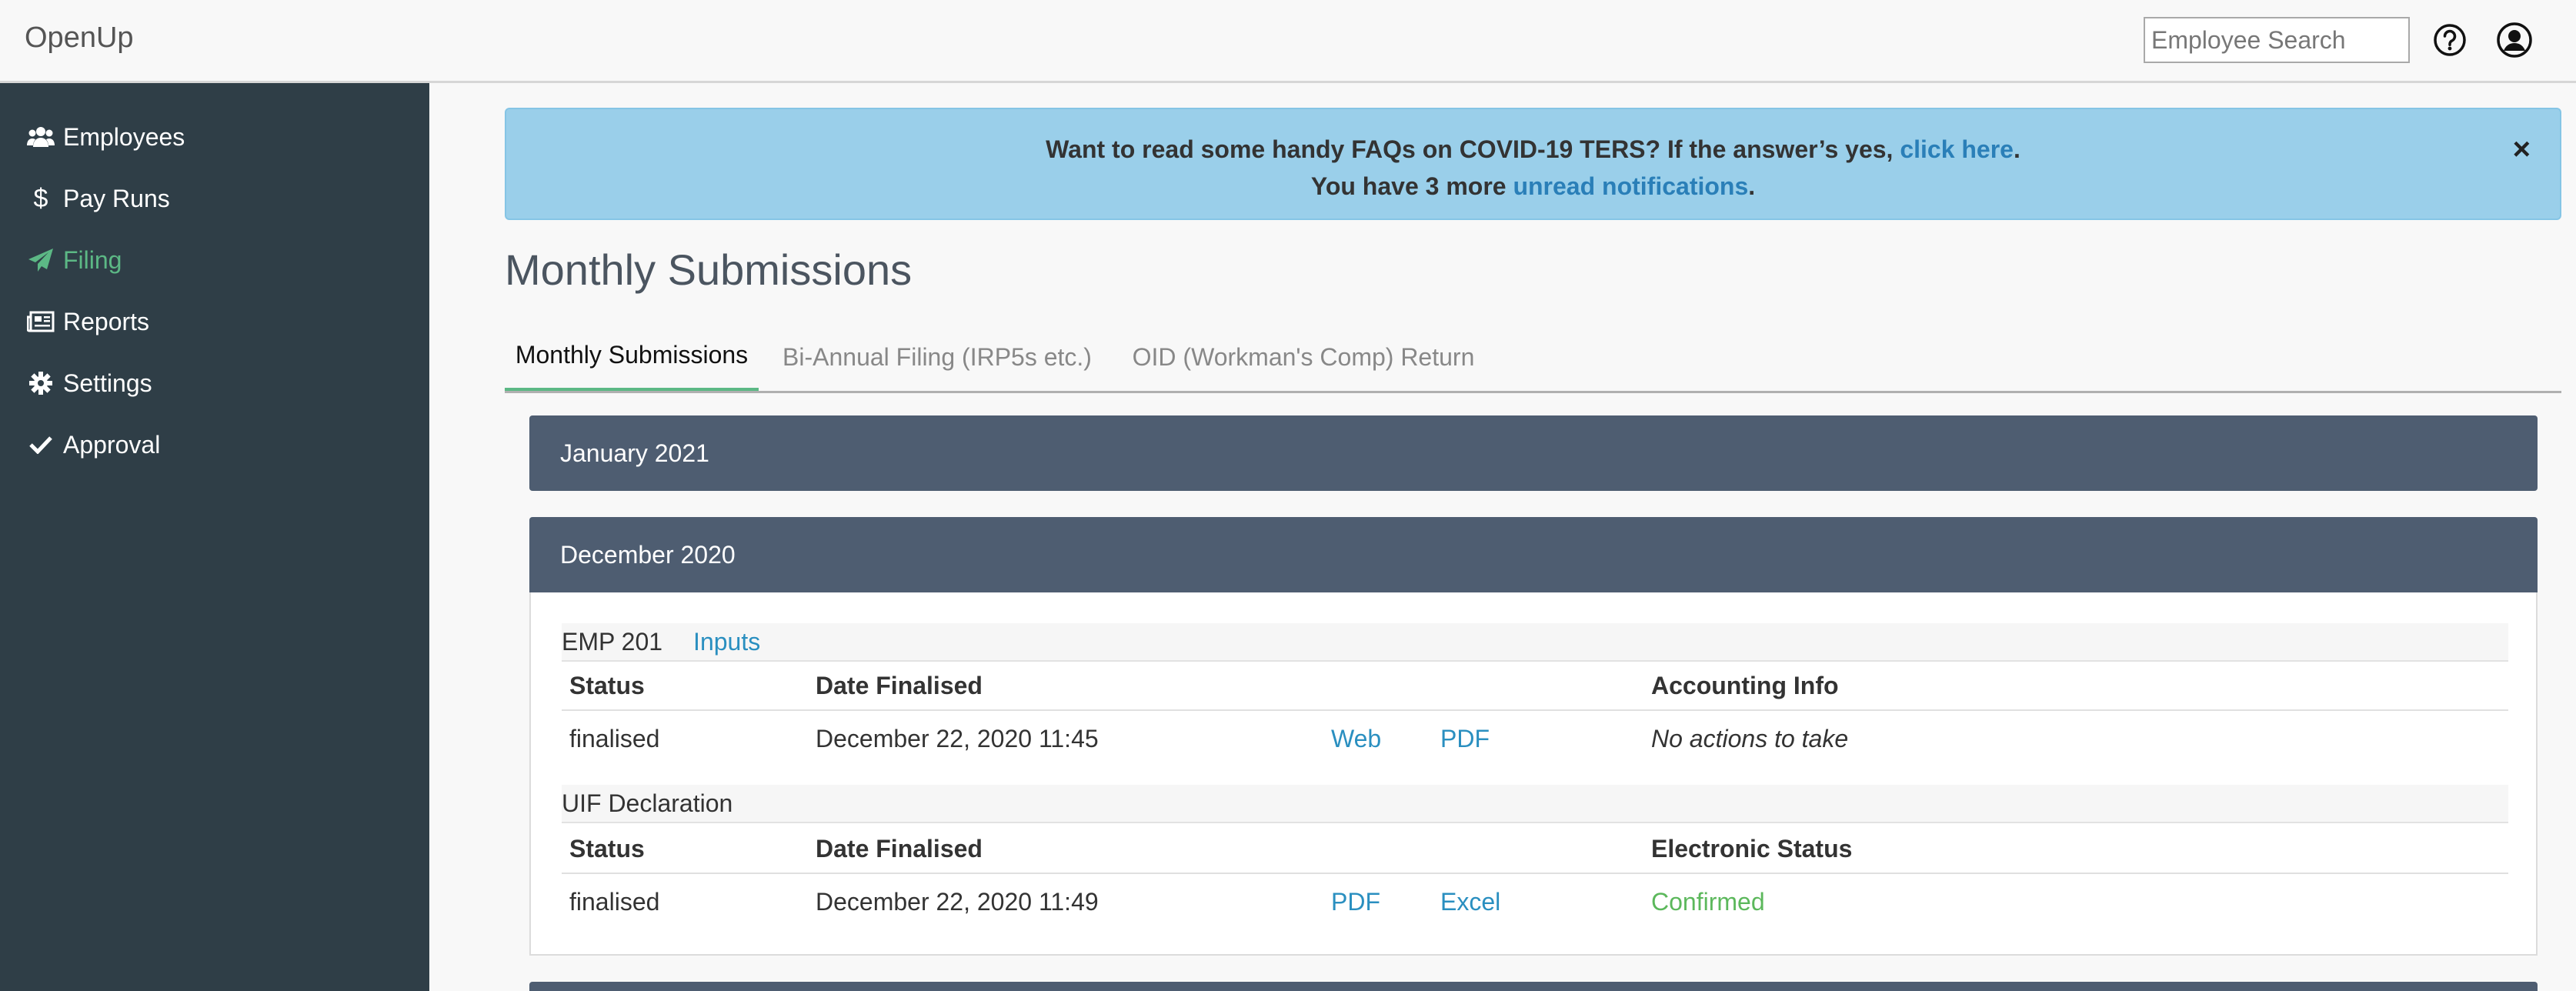 The width and height of the screenshot is (2576, 991). Describe the element at coordinates (2514, 40) in the screenshot. I see `user-circle-icon` at that location.